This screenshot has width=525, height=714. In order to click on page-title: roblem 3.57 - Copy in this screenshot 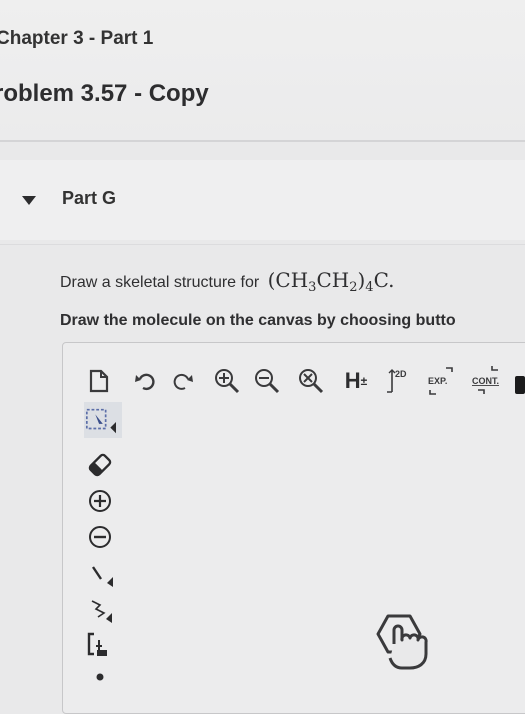, I will do `click(104, 93)`.